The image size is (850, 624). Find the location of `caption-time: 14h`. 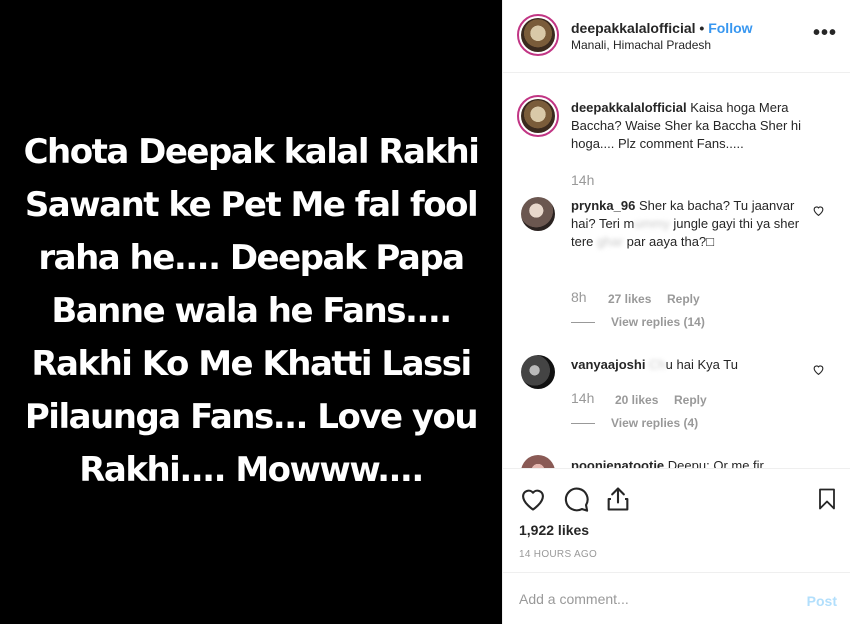

caption-time: 14h is located at coordinates (582, 180).